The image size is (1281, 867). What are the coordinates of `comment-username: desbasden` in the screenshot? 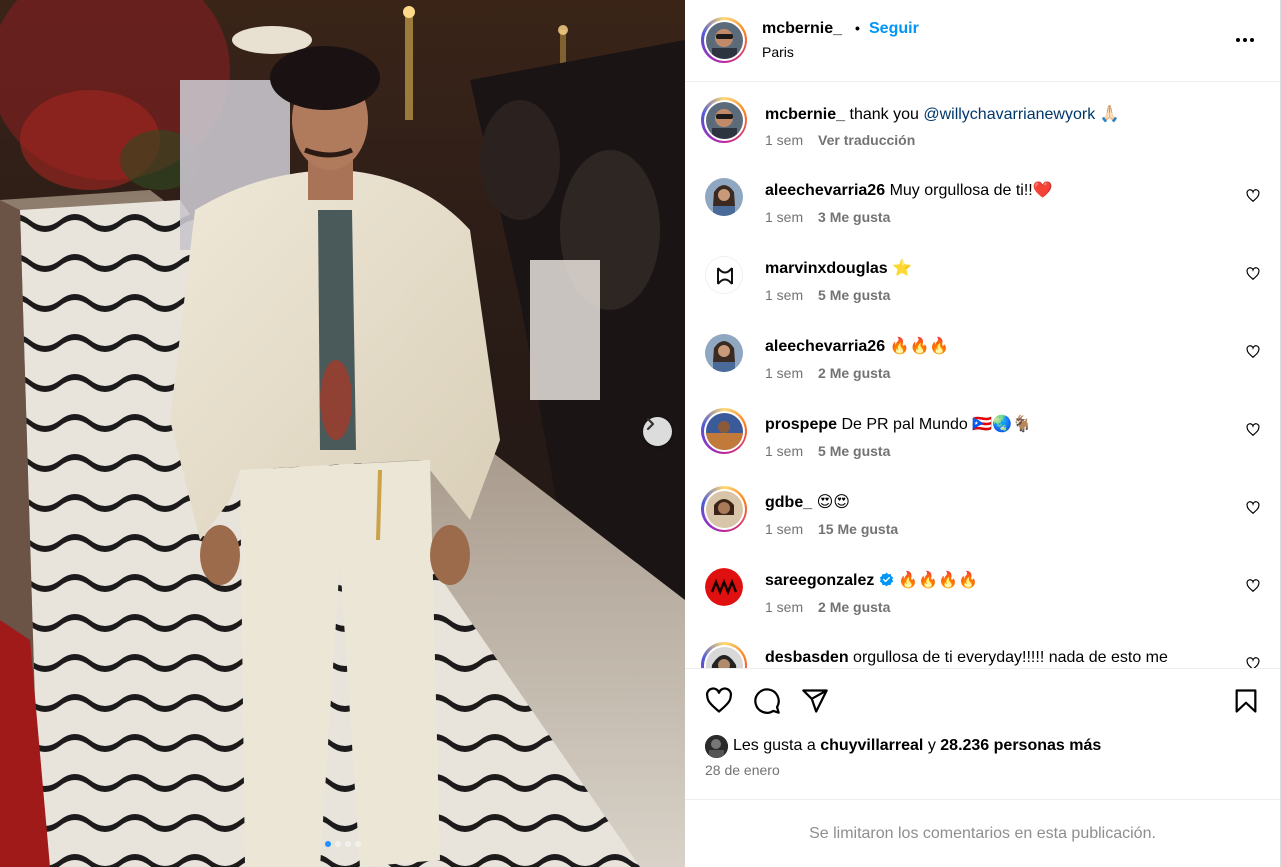 It's located at (807, 657).